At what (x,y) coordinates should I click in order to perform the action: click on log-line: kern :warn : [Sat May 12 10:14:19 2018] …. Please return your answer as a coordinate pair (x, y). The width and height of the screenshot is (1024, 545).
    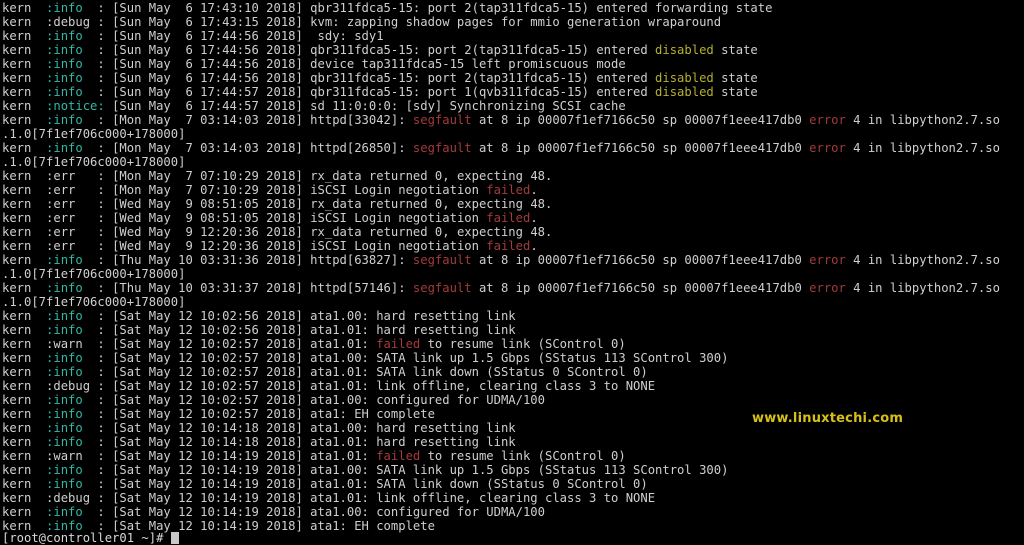
    Looking at the image, I should click on (501, 456).